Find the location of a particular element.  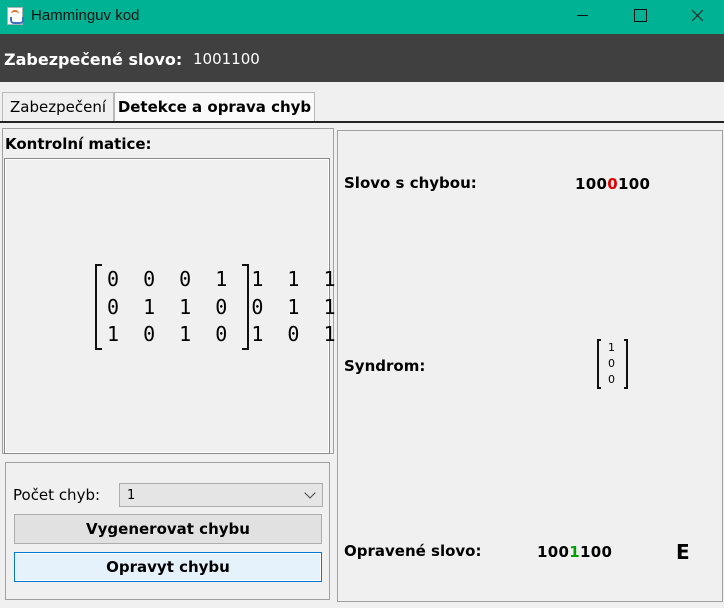

tab-detekce-a-oprava: Detekce a oprava chyb is located at coordinates (214, 106).